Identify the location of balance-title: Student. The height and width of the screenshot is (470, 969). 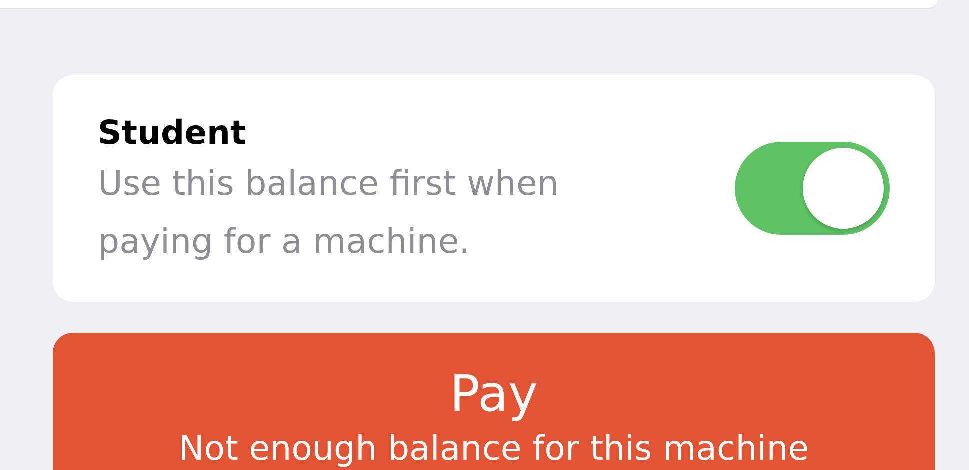
(173, 133).